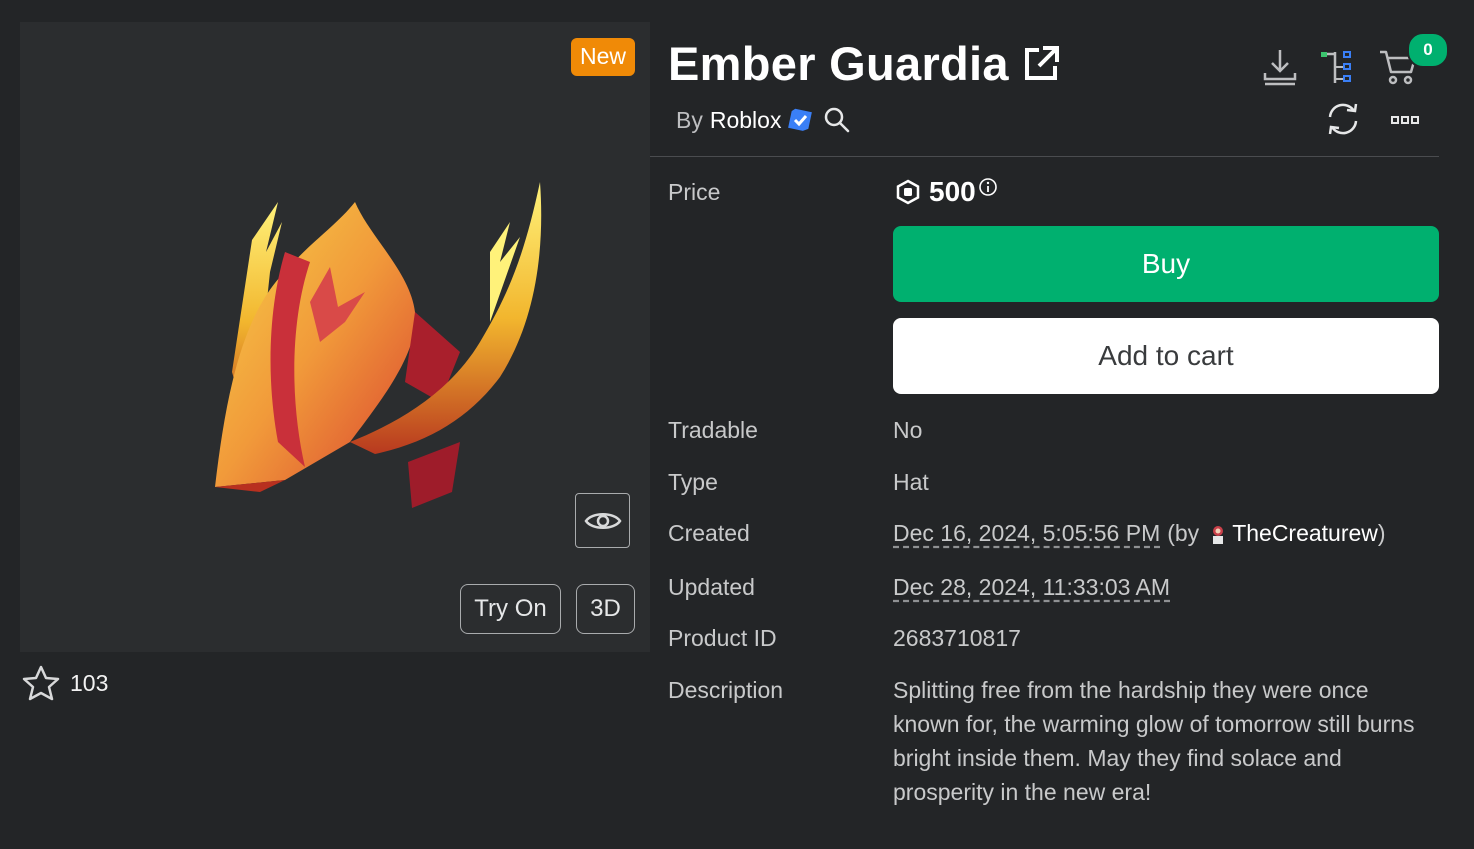 The width and height of the screenshot is (1474, 849). I want to click on updated-label: Updated, so click(711, 587).